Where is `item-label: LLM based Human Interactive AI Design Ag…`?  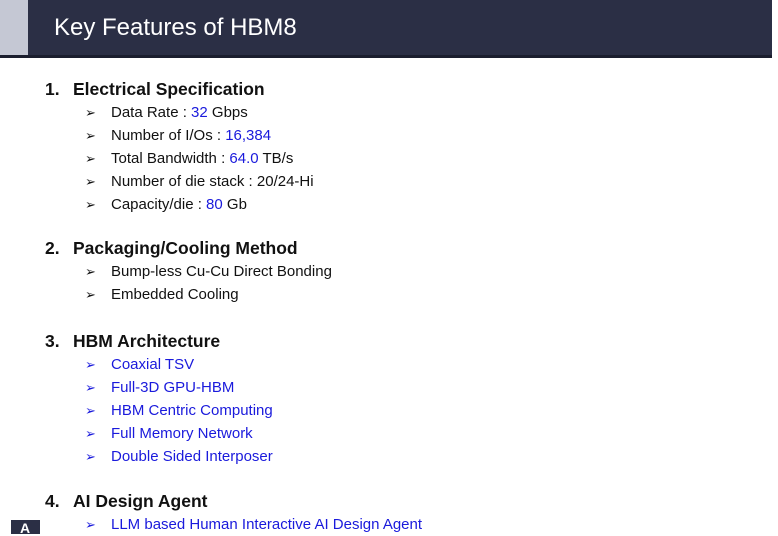 item-label: LLM based Human Interactive AI Design Ag… is located at coordinates (267, 524).